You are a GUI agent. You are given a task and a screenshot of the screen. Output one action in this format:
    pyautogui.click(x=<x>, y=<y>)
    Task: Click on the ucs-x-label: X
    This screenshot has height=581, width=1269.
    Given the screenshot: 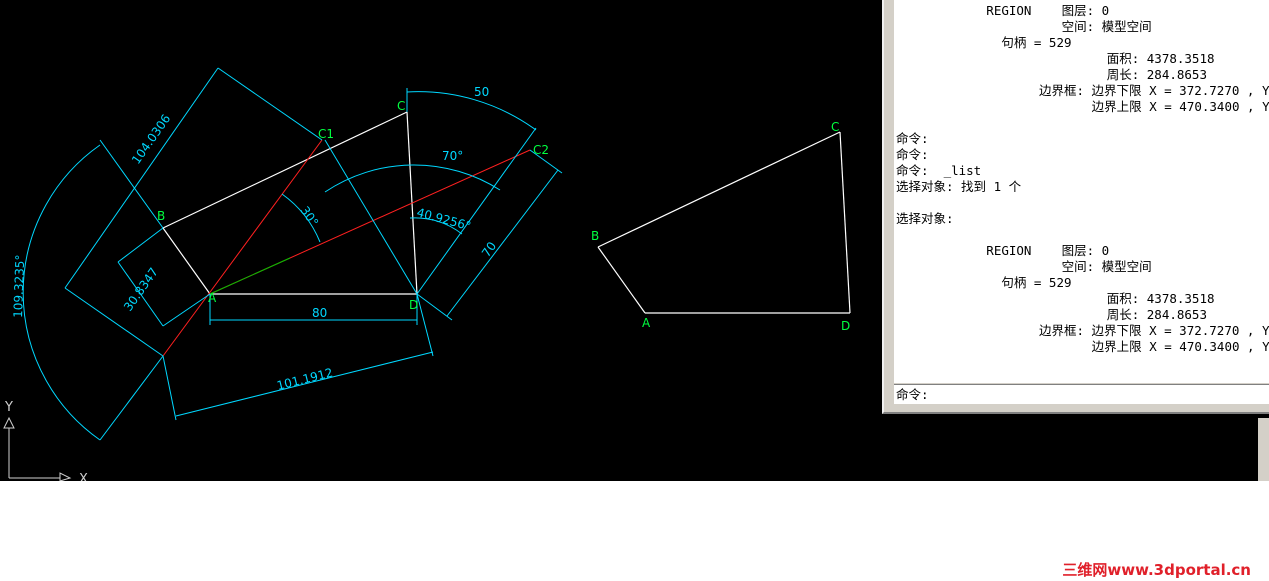 What is the action you would take?
    pyautogui.click(x=83, y=476)
    